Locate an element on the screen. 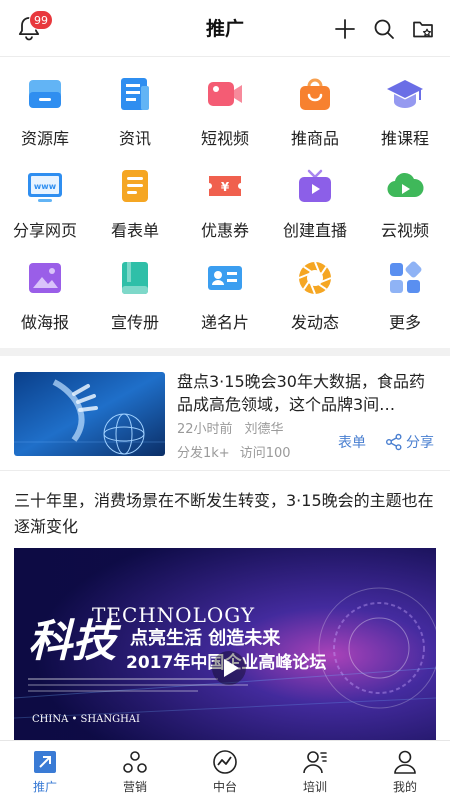 The image size is (450, 800). bottom-tab-bar: 推广 营销 中台 培训 我的 is located at coordinates (225, 770).